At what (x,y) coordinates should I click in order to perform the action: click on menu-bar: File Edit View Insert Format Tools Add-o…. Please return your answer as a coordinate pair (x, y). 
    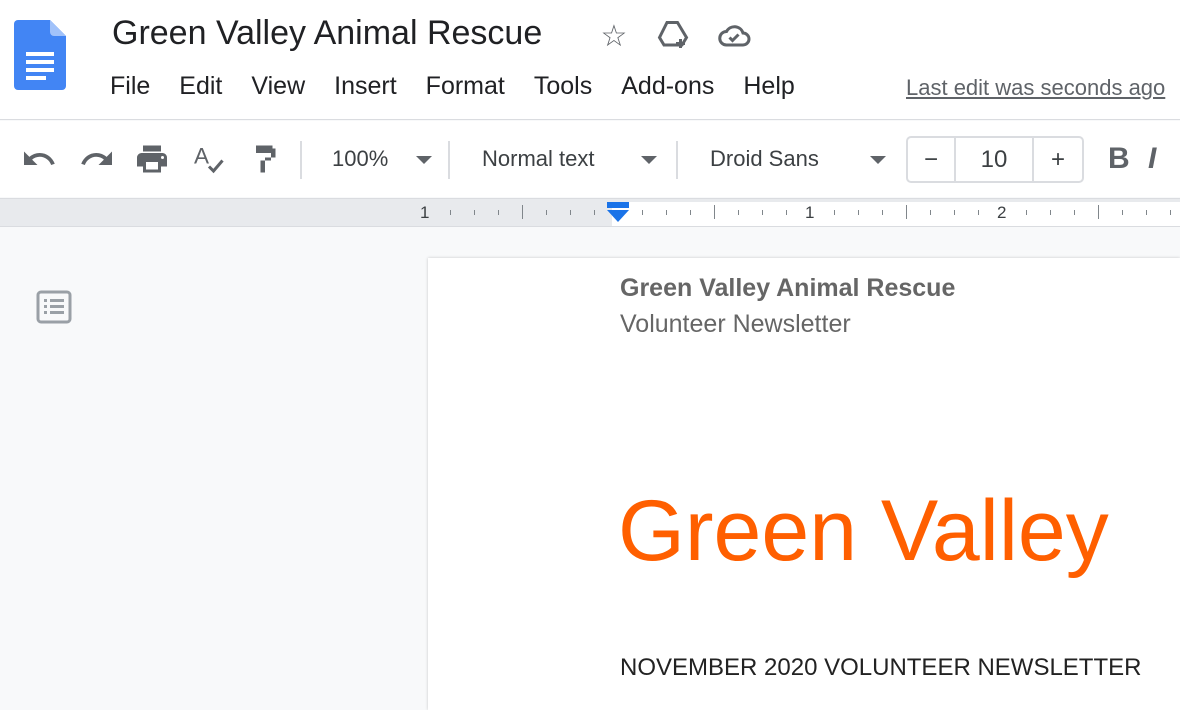
    Looking at the image, I should click on (467, 86).